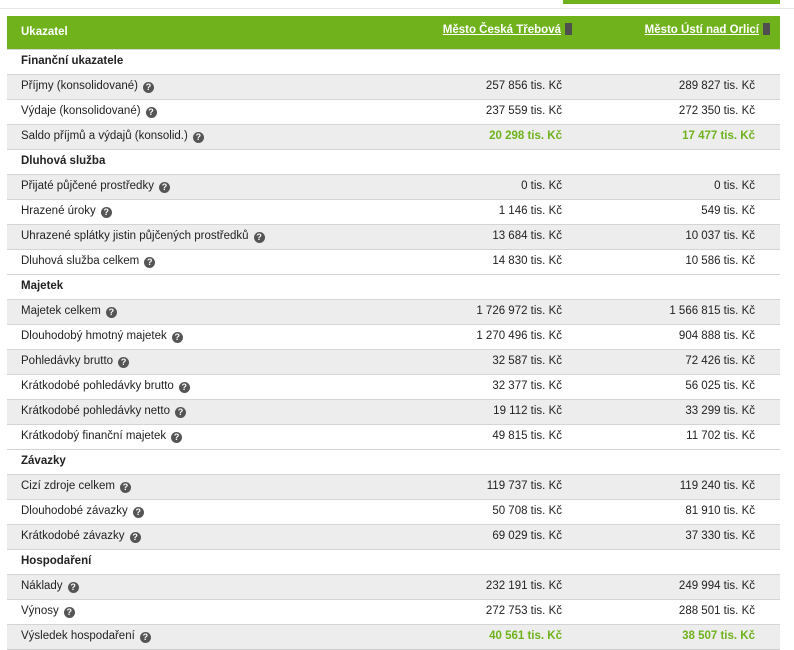 The width and height of the screenshot is (794, 650). I want to click on row-label: Krátkodobý finanční majetek?, so click(102, 436).